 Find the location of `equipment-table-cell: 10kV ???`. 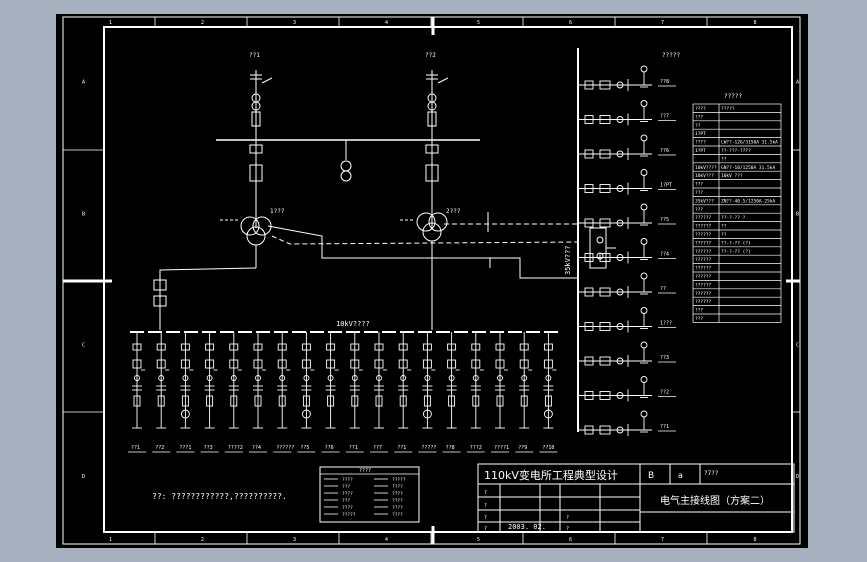

equipment-table-cell: 10kV ??? is located at coordinates (732, 176).